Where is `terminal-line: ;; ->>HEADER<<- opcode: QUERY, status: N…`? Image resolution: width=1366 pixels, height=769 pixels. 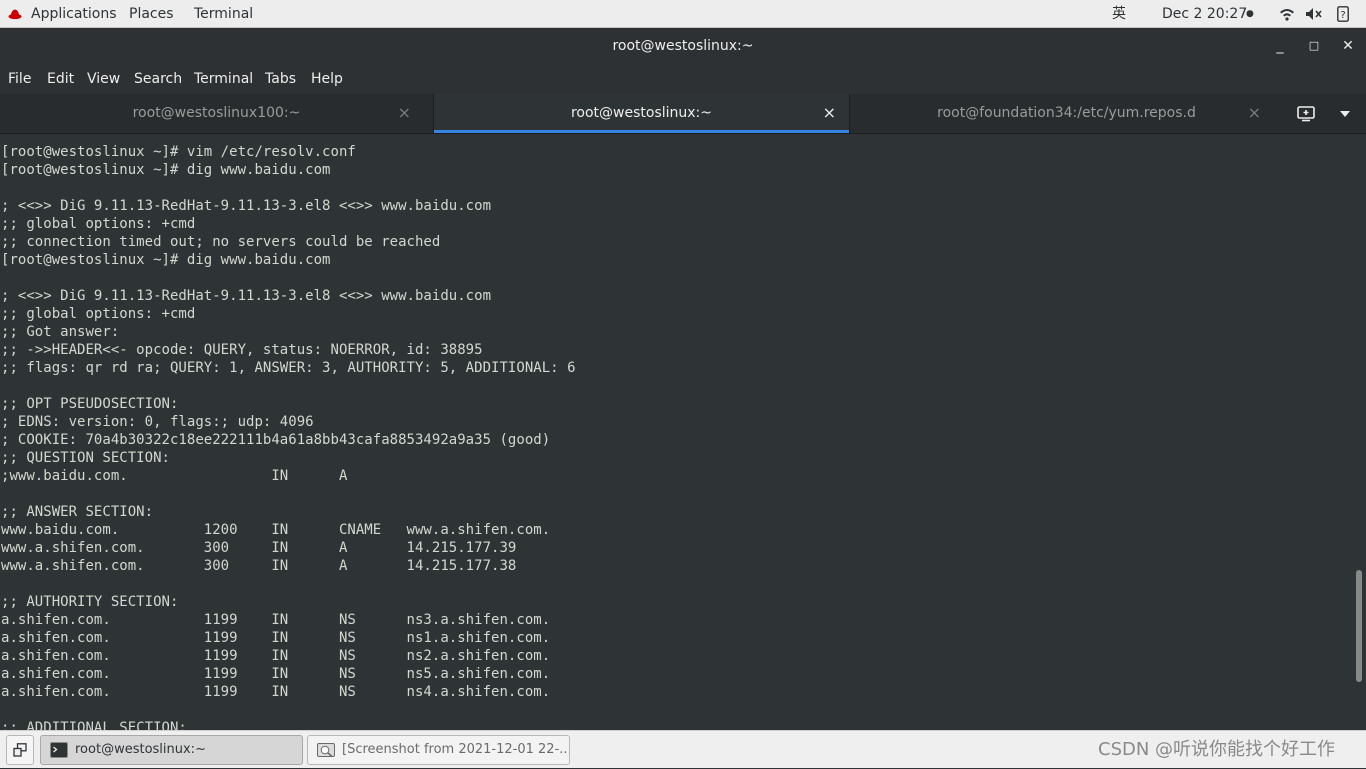 terminal-line: ;; ->>HEADER<<- opcode: QUERY, status: N… is located at coordinates (242, 350).